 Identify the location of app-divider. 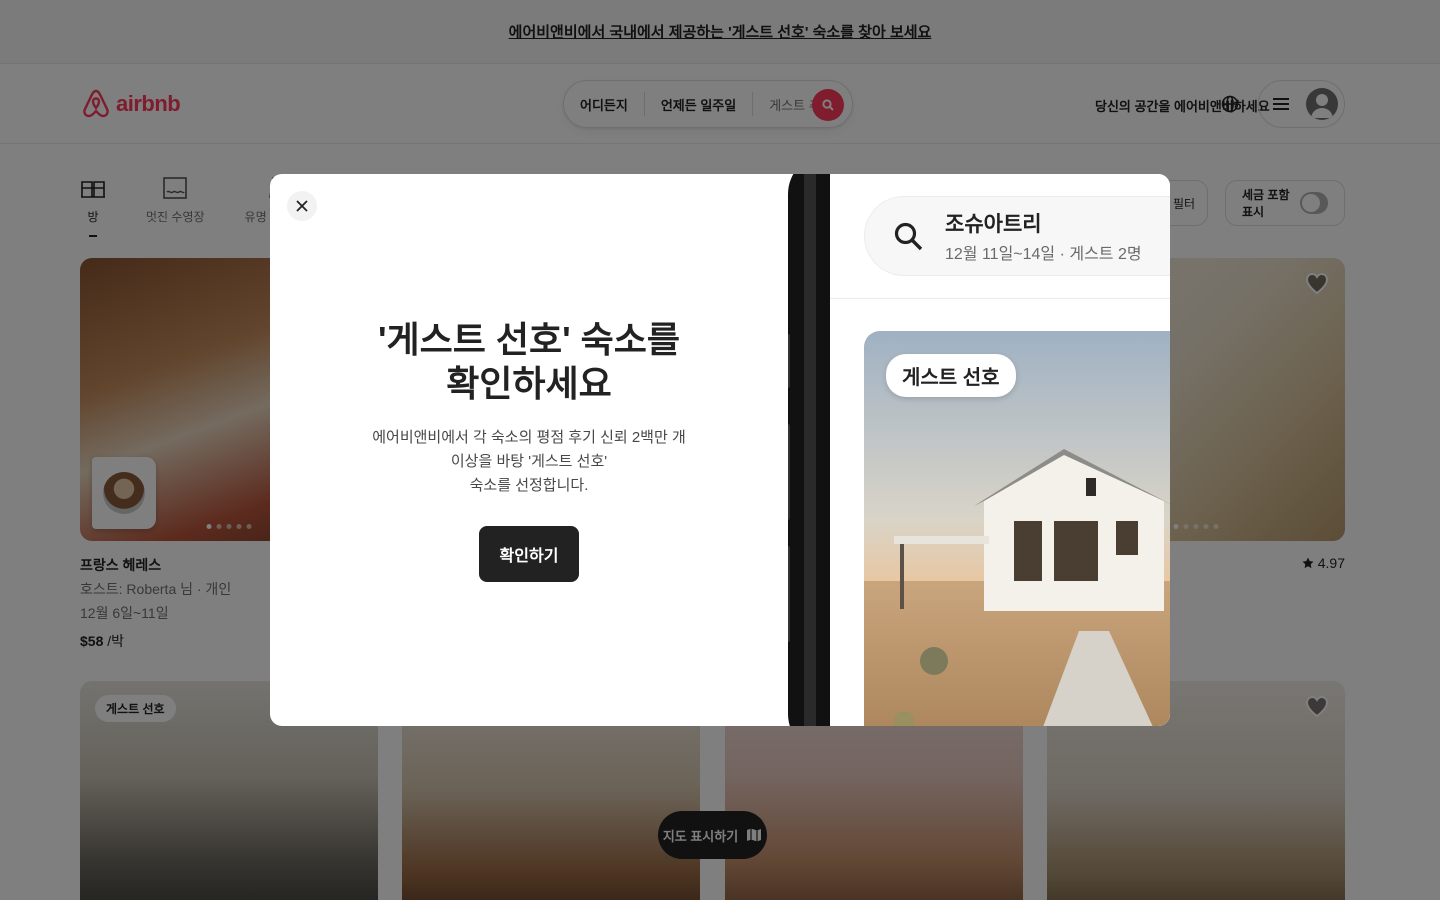
(1000, 298).